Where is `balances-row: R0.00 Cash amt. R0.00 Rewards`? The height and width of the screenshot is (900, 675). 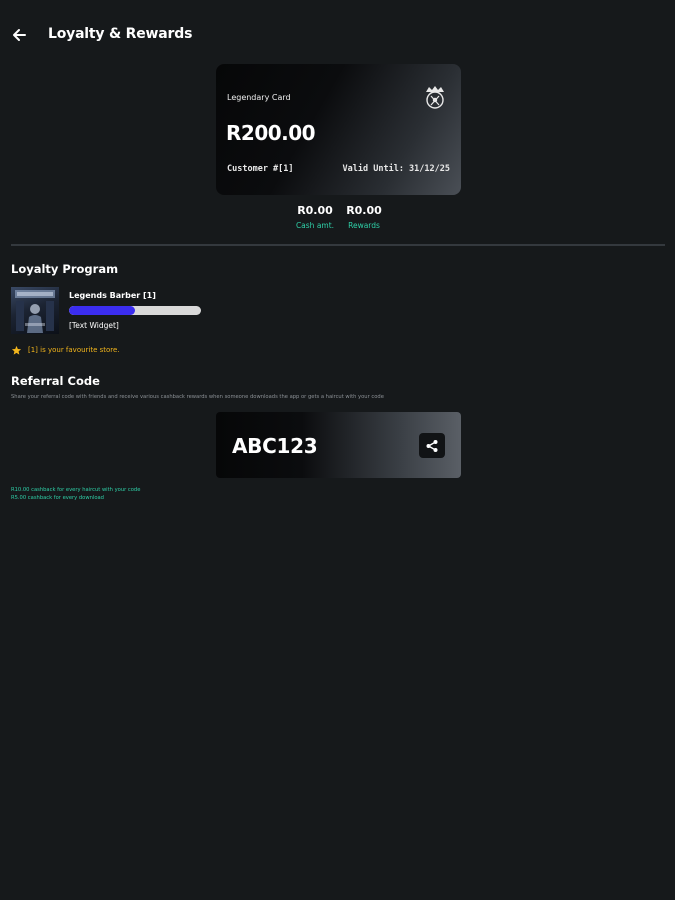 balances-row: R0.00 Cash amt. R0.00 Rewards is located at coordinates (337, 219).